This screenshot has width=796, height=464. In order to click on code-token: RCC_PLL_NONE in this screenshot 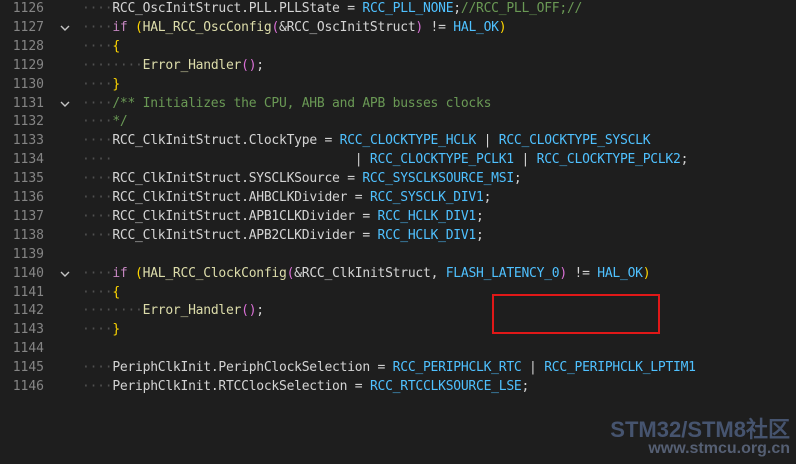, I will do `click(408, 8)`.